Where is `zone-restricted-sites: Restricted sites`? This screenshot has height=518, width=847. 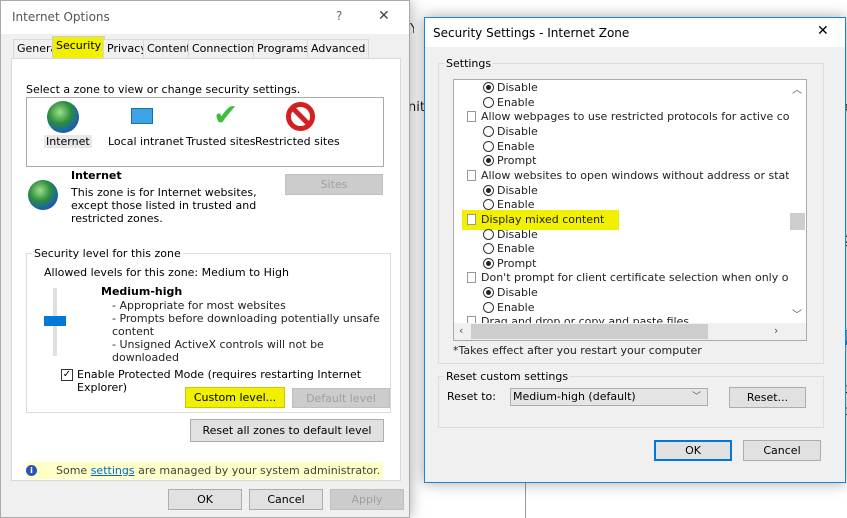 zone-restricted-sites: Restricted sites is located at coordinates (297, 141).